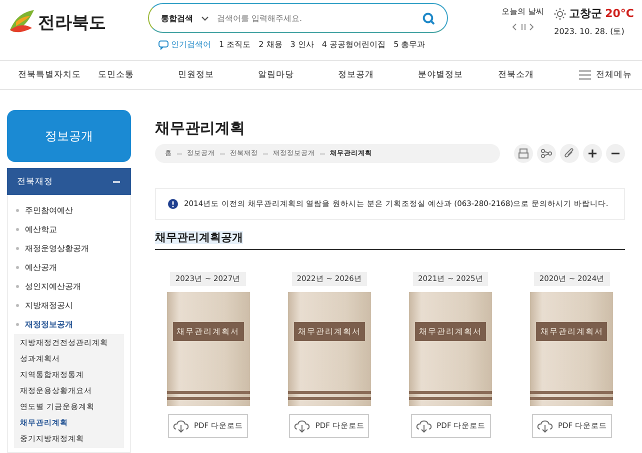 This screenshot has width=642, height=453. What do you see at coordinates (49, 324) in the screenshot?
I see `sidebar-menu-item: 재정정보공개` at bounding box center [49, 324].